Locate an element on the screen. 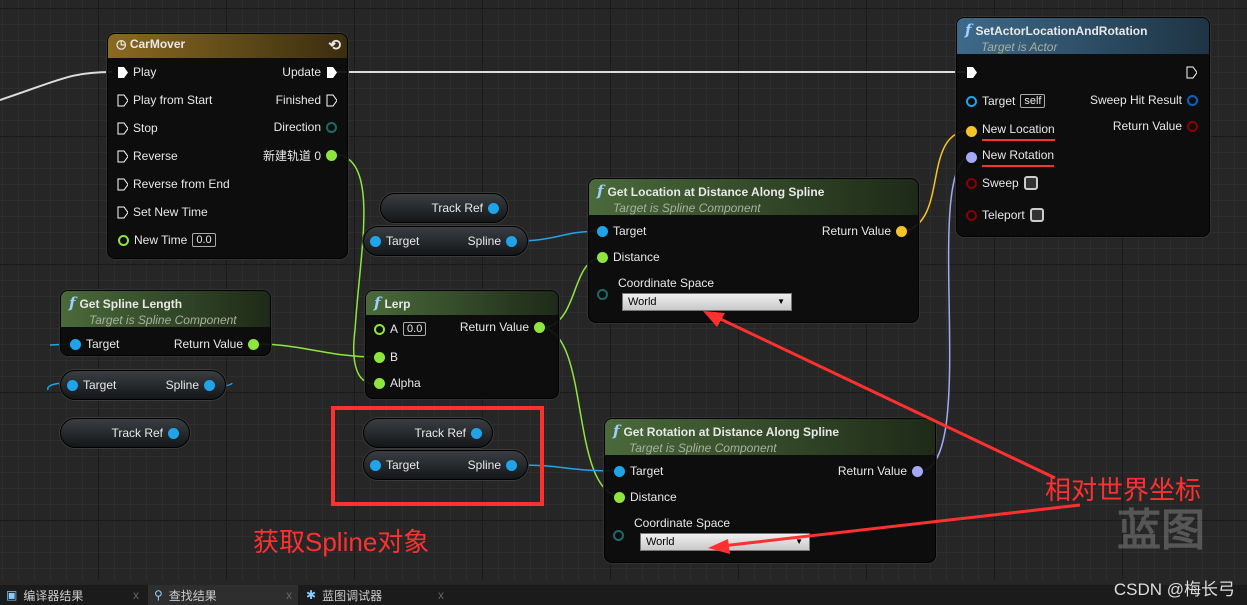 The height and width of the screenshot is (605, 1247). annotation-arrows is located at coordinates (892, 432).